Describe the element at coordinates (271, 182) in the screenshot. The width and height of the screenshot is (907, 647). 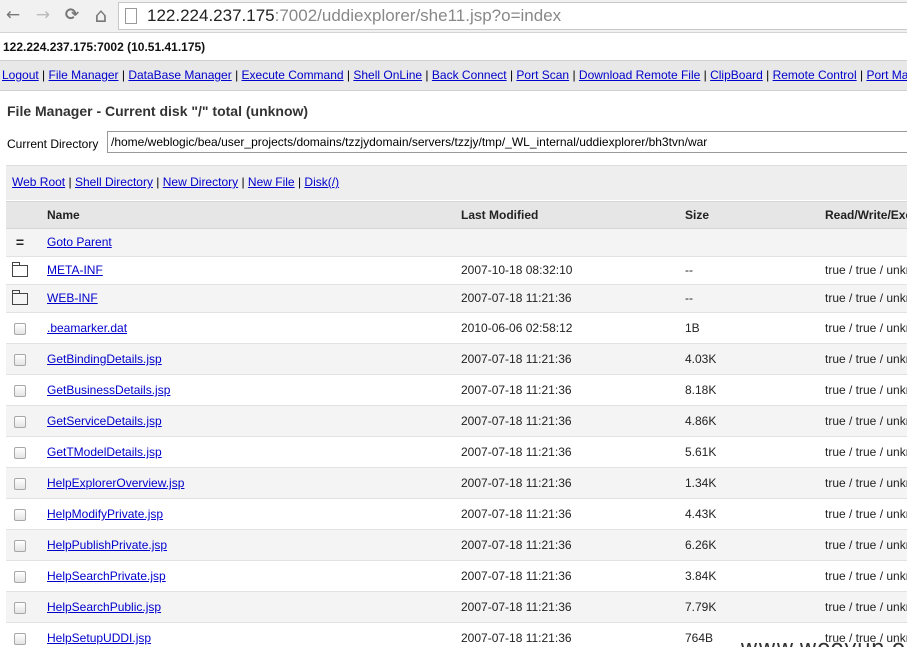
I see `shortcut-new-file: New File` at that location.